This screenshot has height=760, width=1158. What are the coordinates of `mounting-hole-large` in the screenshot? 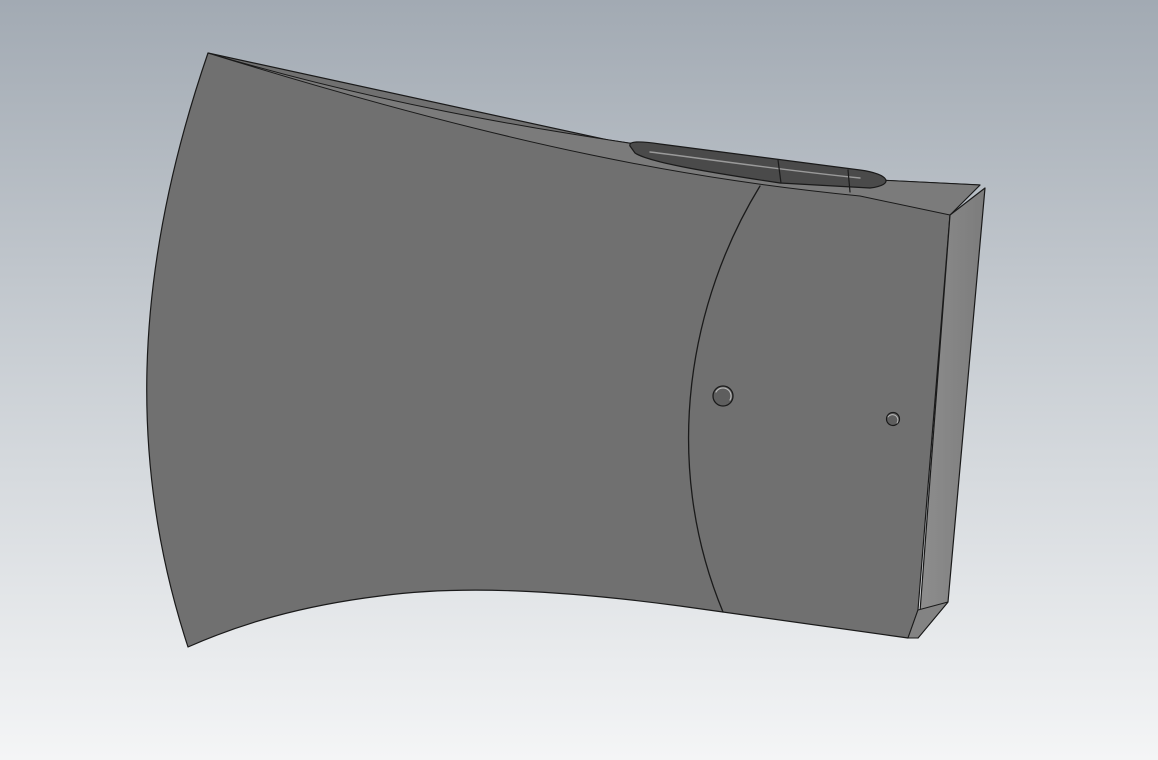 It's located at (723, 396).